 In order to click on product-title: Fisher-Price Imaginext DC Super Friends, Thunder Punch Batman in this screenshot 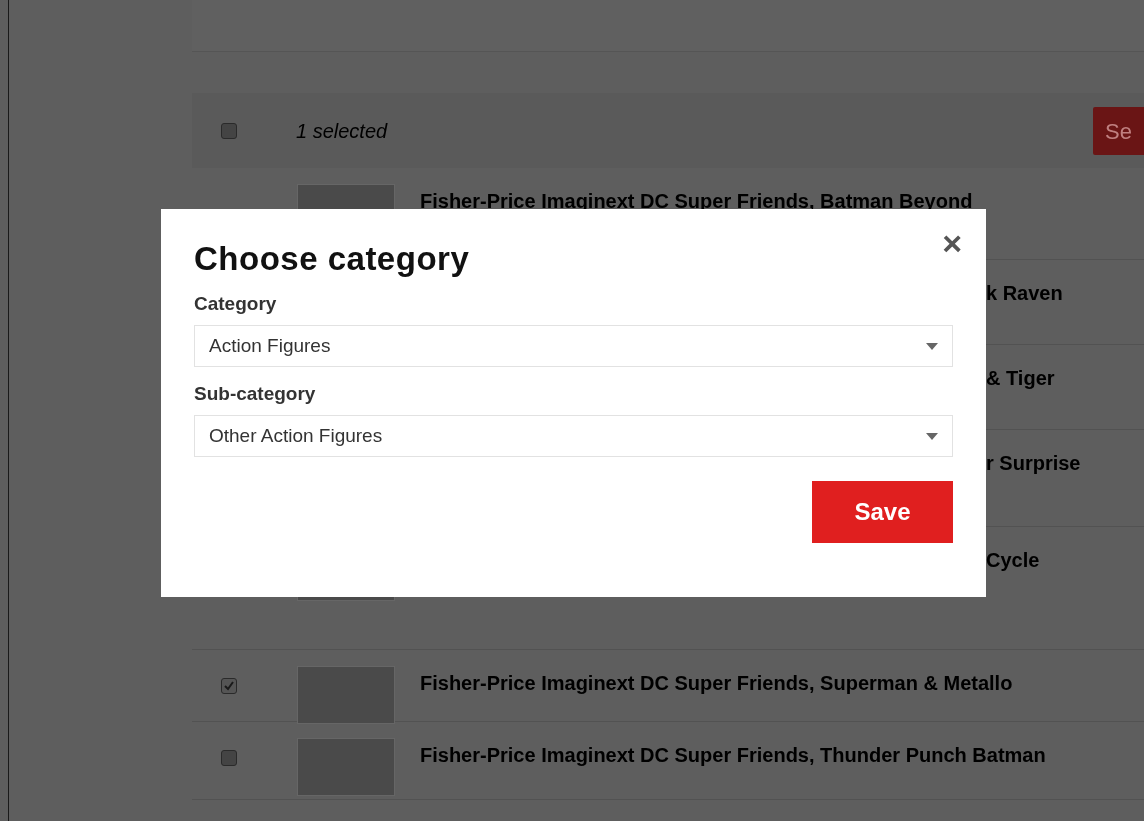, I will do `click(733, 755)`.